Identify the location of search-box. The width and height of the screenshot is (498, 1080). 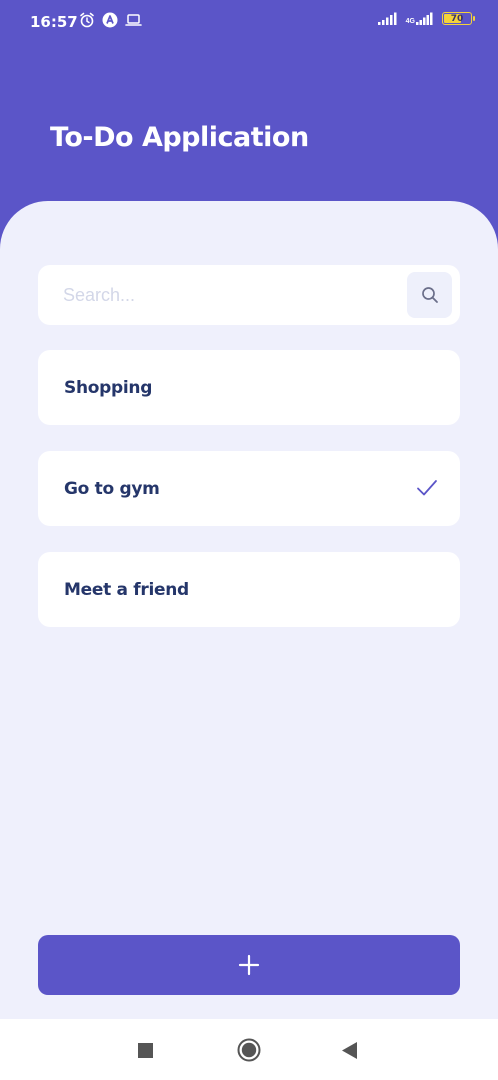
(249, 295).